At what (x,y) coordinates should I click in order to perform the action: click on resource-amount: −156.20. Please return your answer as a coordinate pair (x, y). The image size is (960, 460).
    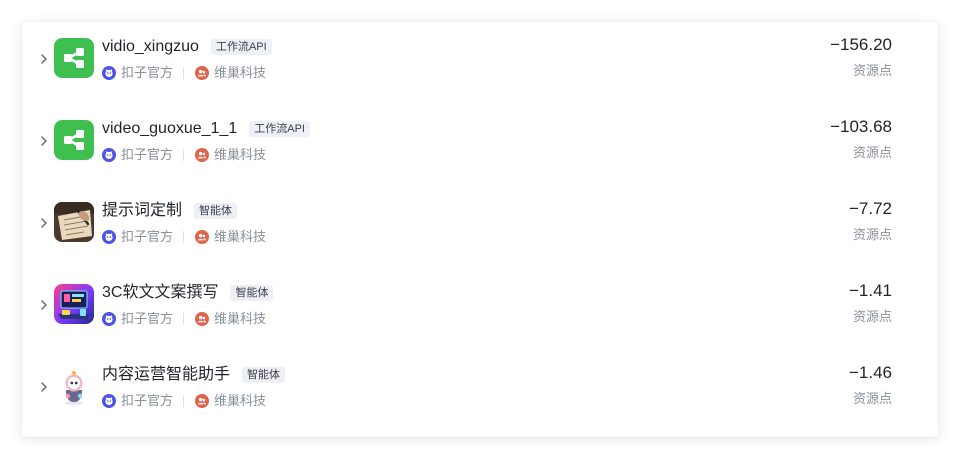
    Looking at the image, I should click on (861, 44).